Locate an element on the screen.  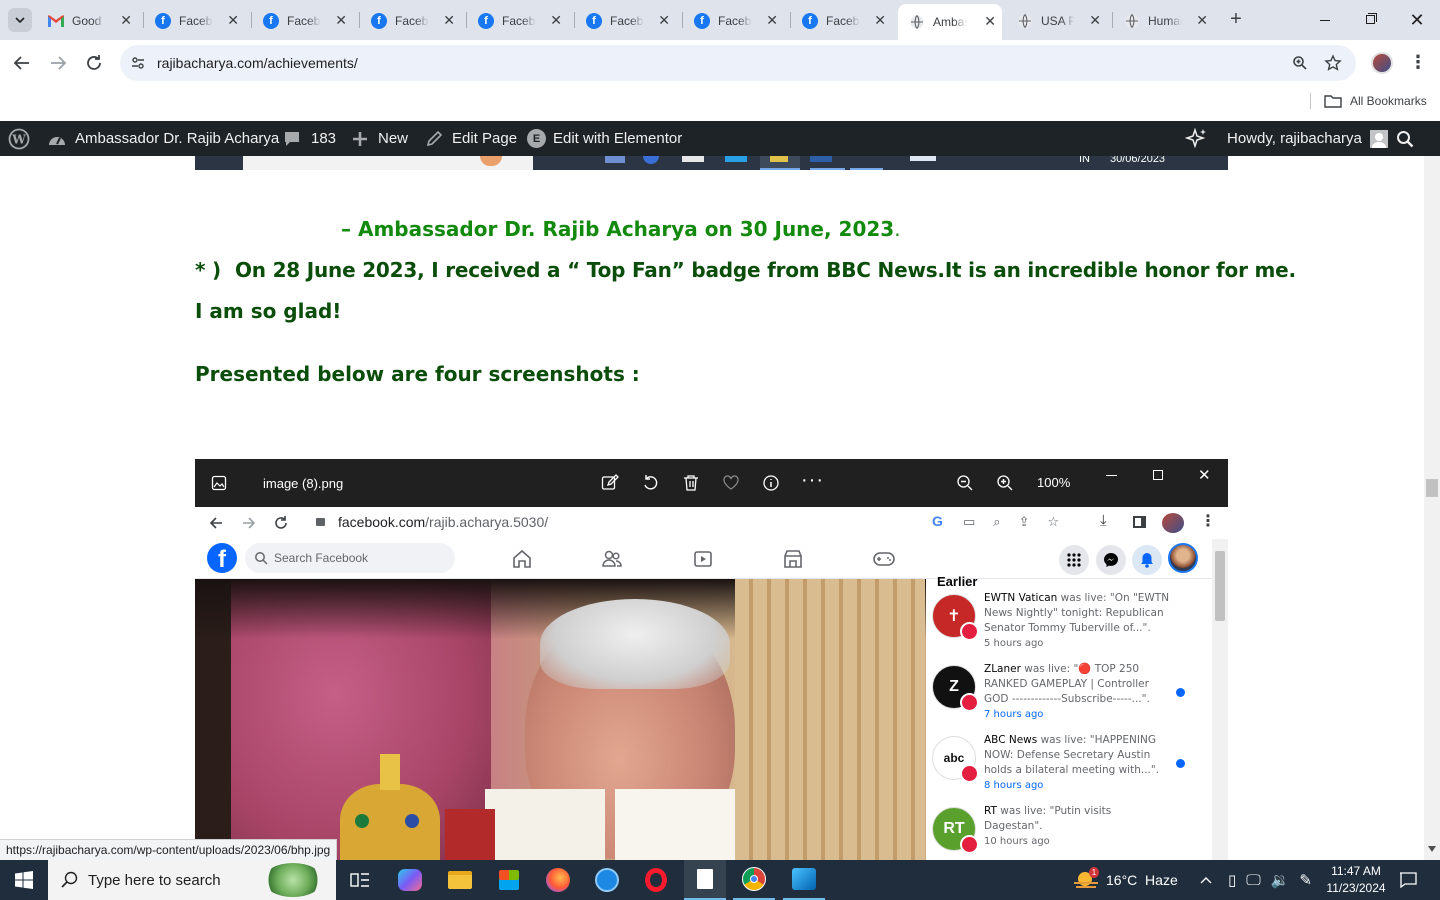
viewer-minimize is located at coordinates (1111, 475).